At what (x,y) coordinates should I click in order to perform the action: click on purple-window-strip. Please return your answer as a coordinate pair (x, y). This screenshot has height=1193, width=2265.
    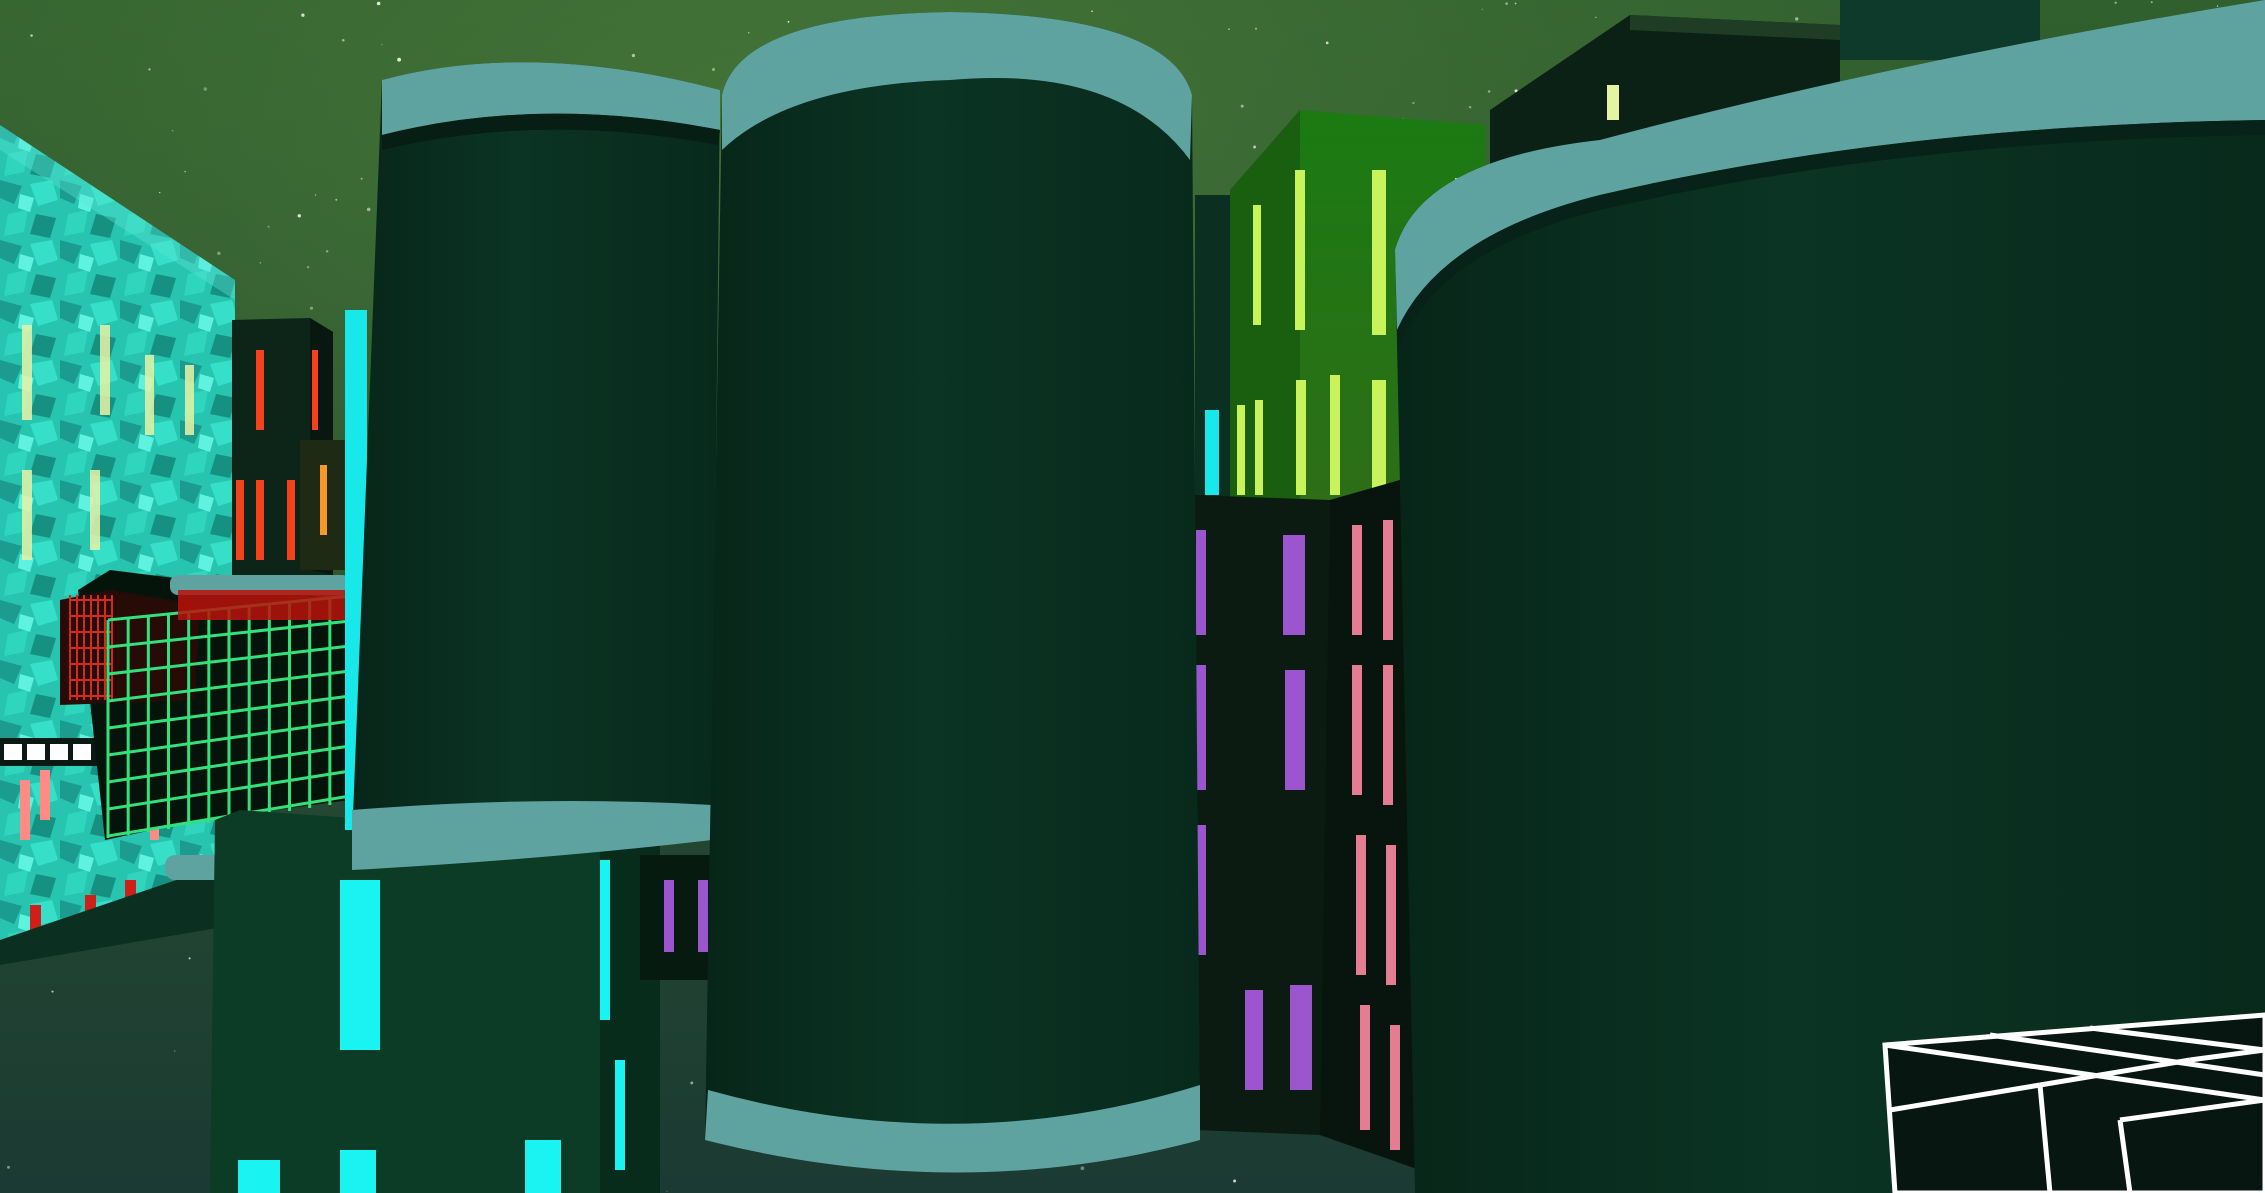
    Looking at the image, I should click on (675, 917).